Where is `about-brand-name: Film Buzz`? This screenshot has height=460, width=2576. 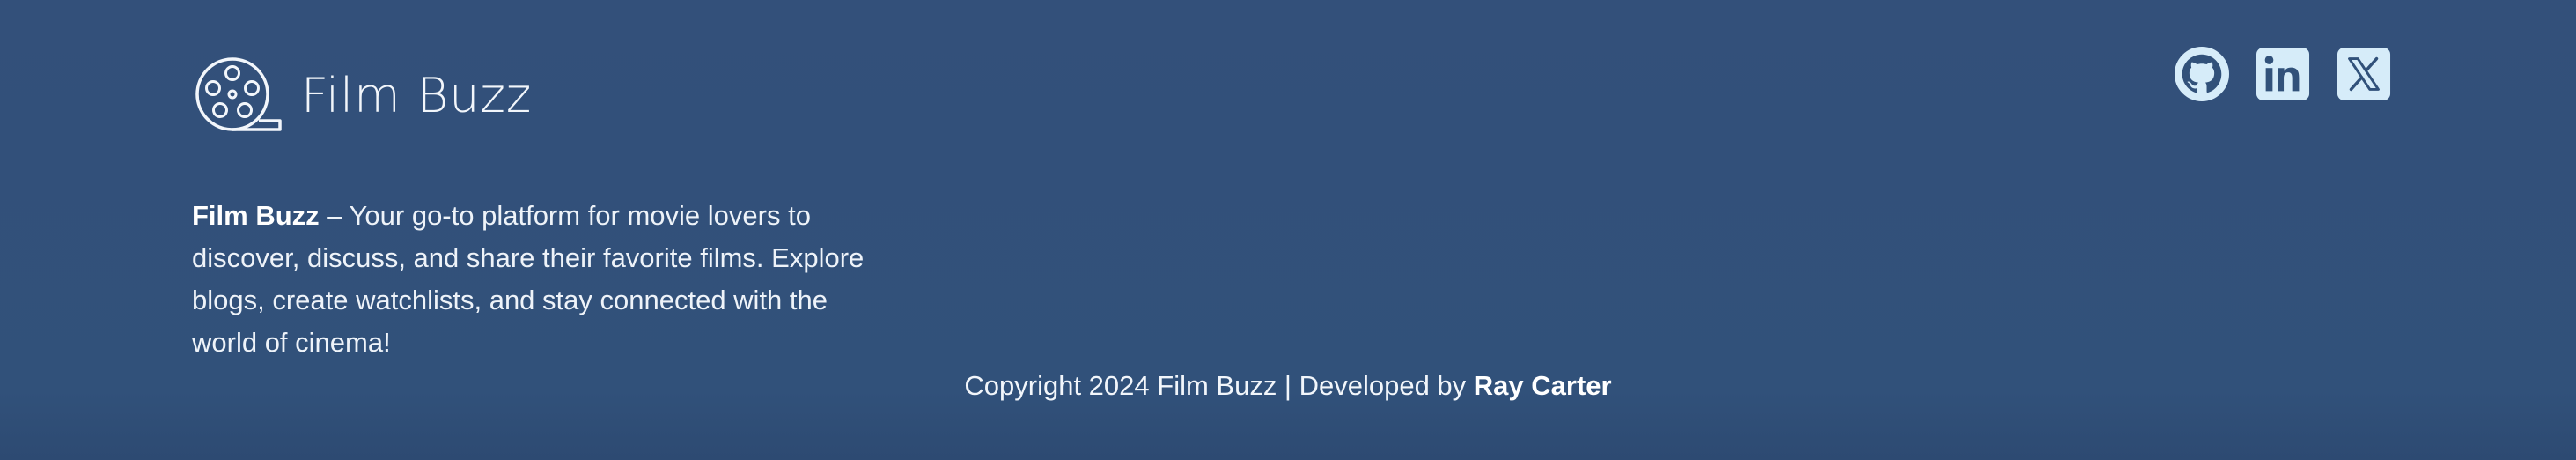 about-brand-name: Film Buzz is located at coordinates (256, 215).